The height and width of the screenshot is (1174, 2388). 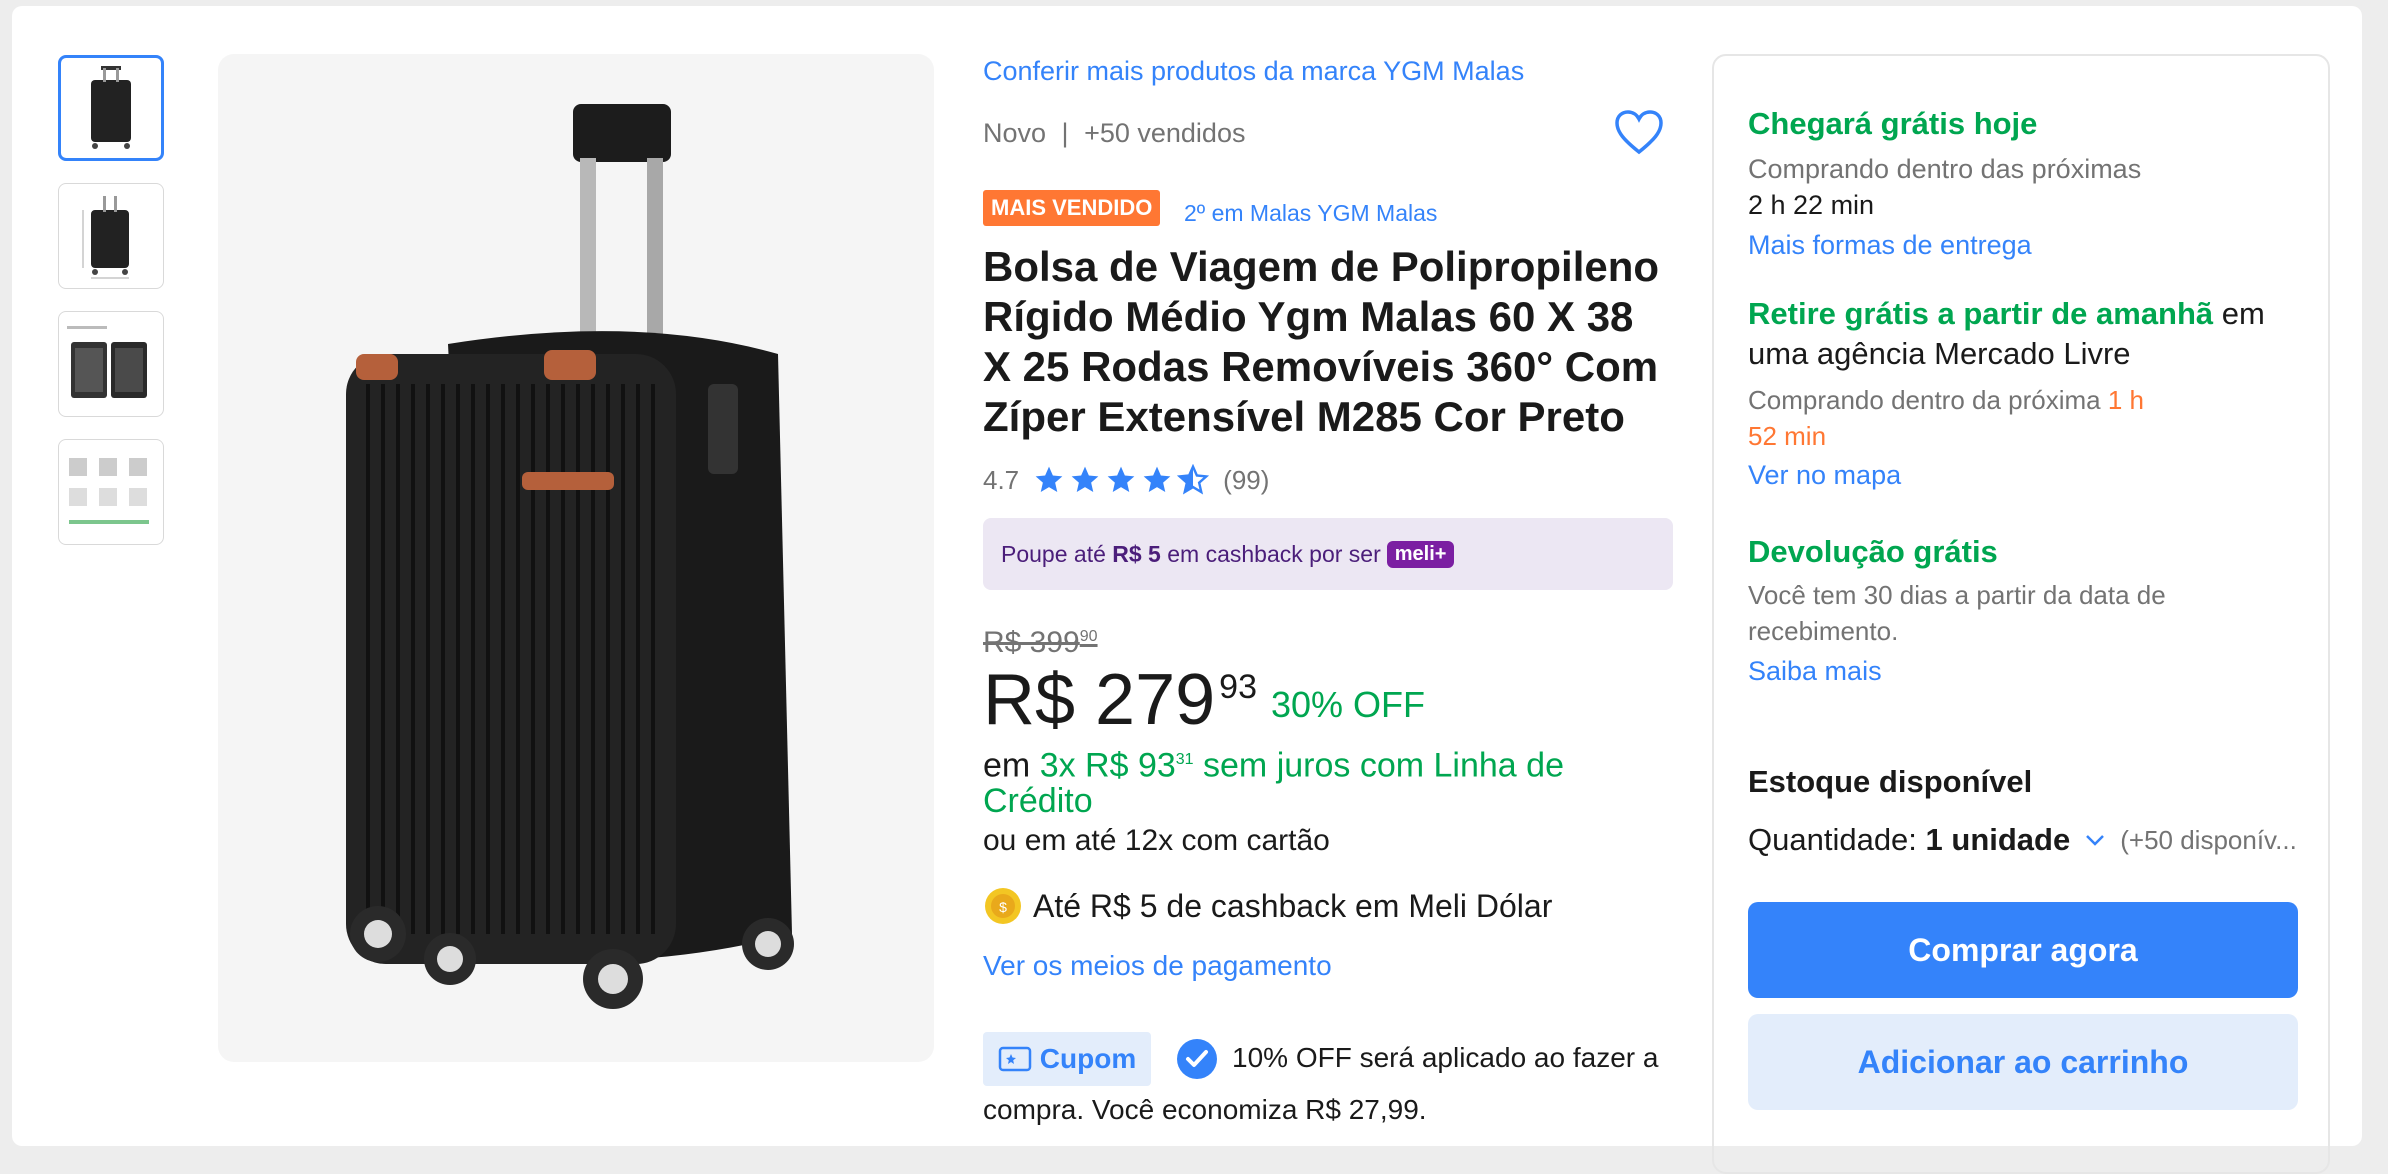 What do you see at coordinates (1031, 642) in the screenshot?
I see `old-price-int: R$ 399` at bounding box center [1031, 642].